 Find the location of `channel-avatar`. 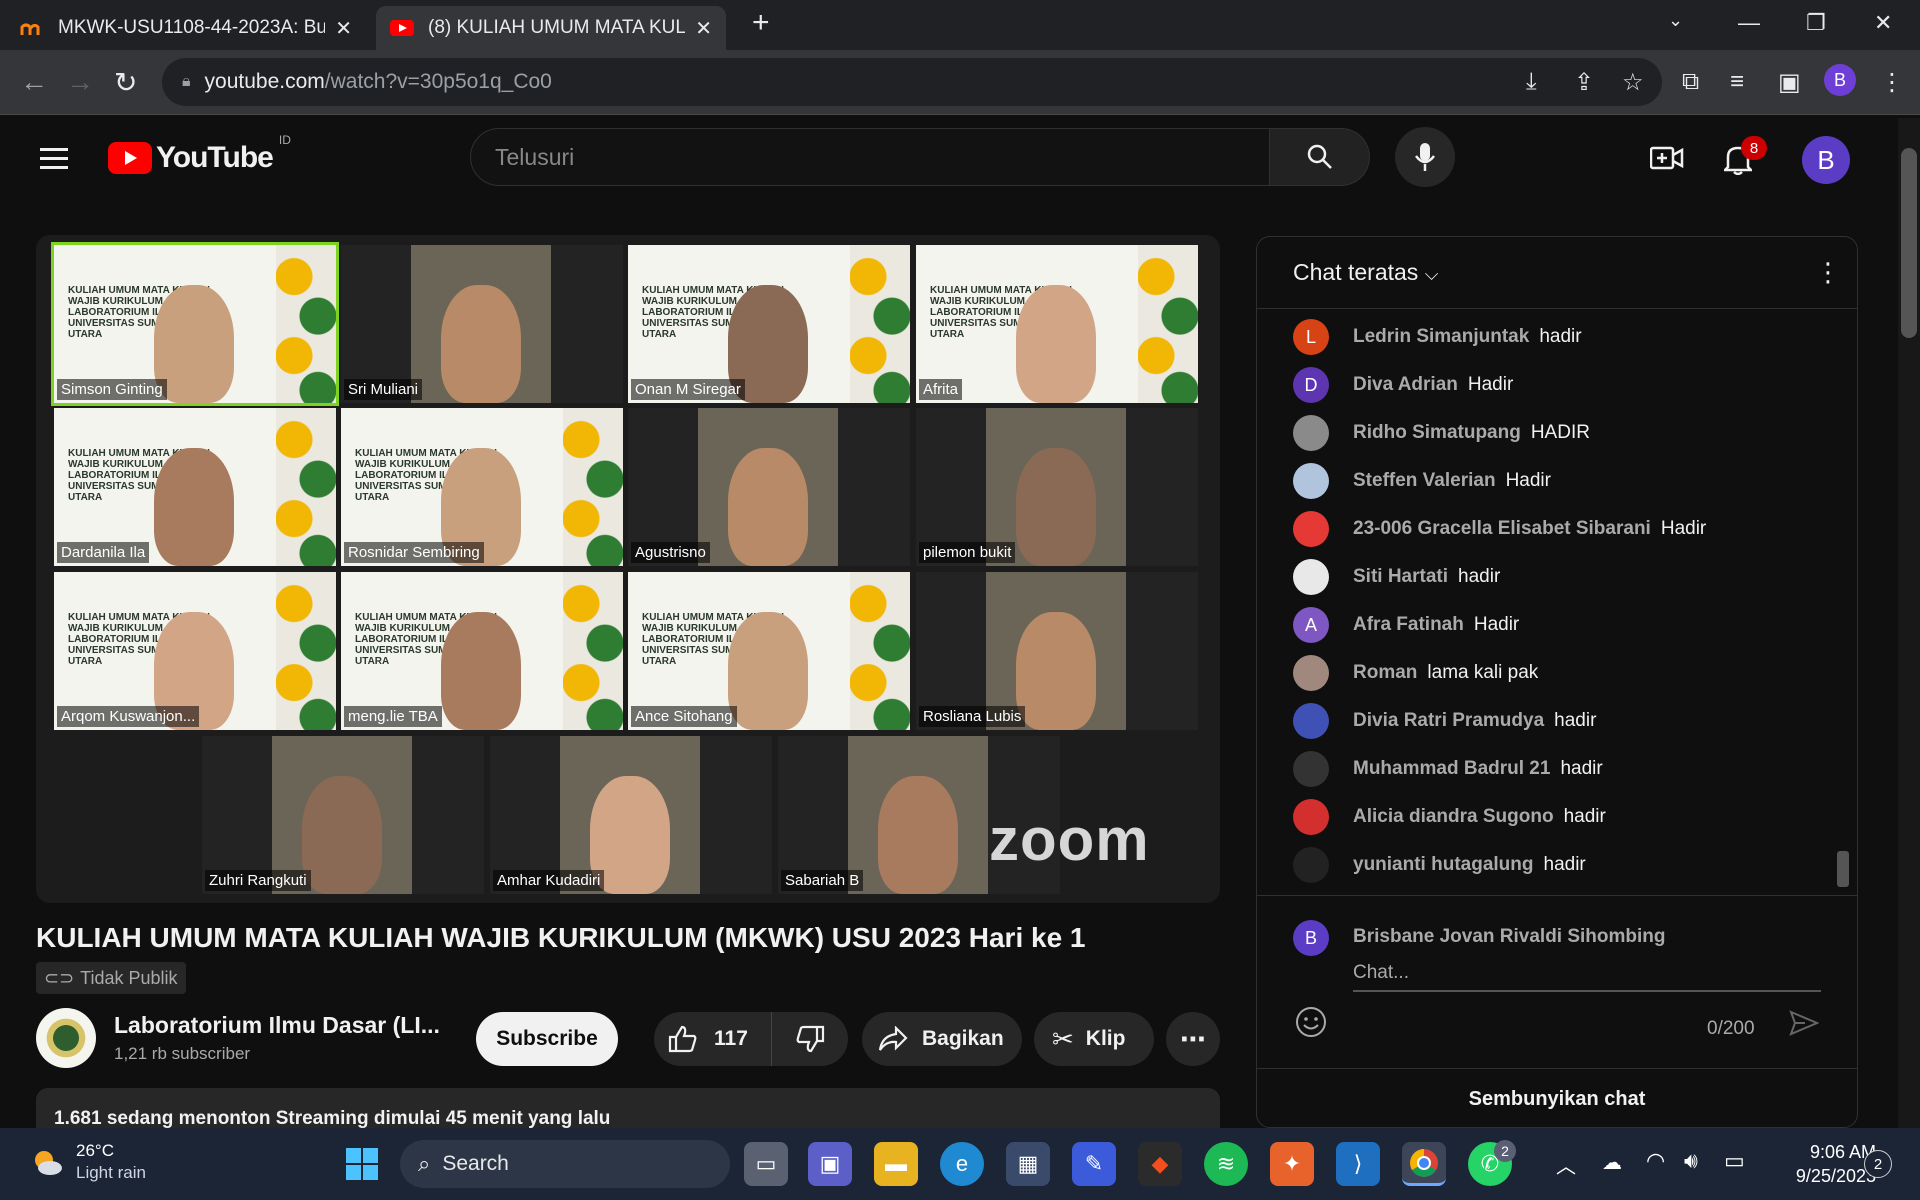

channel-avatar is located at coordinates (66, 1038).